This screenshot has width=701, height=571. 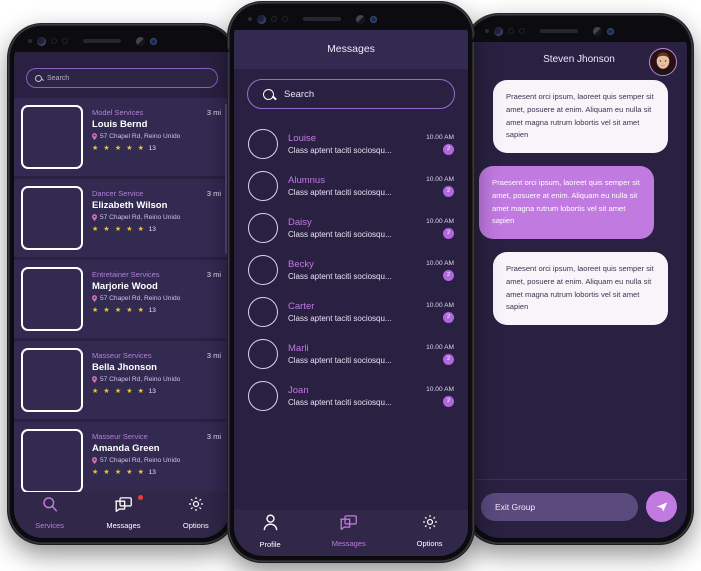 I want to click on send-button, so click(x=661, y=506).